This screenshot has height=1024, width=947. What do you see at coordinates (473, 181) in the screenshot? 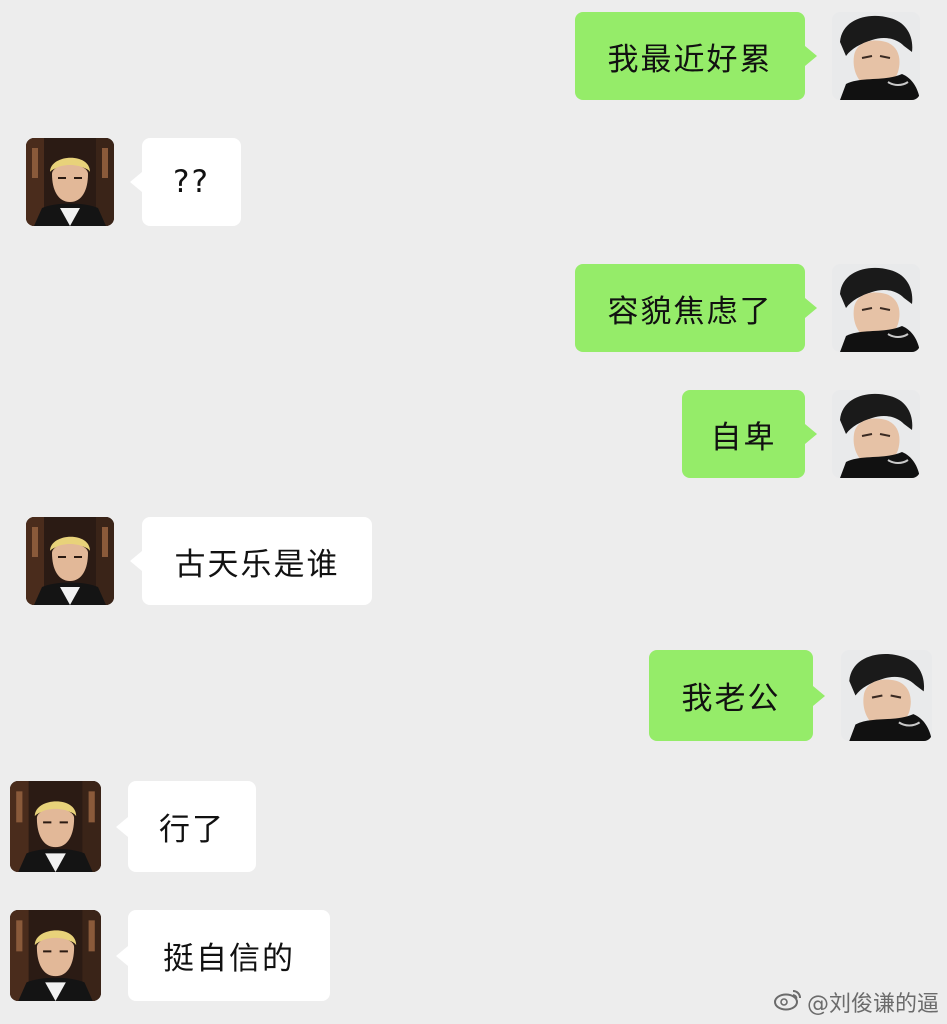
I see `message-row-received: ??` at bounding box center [473, 181].